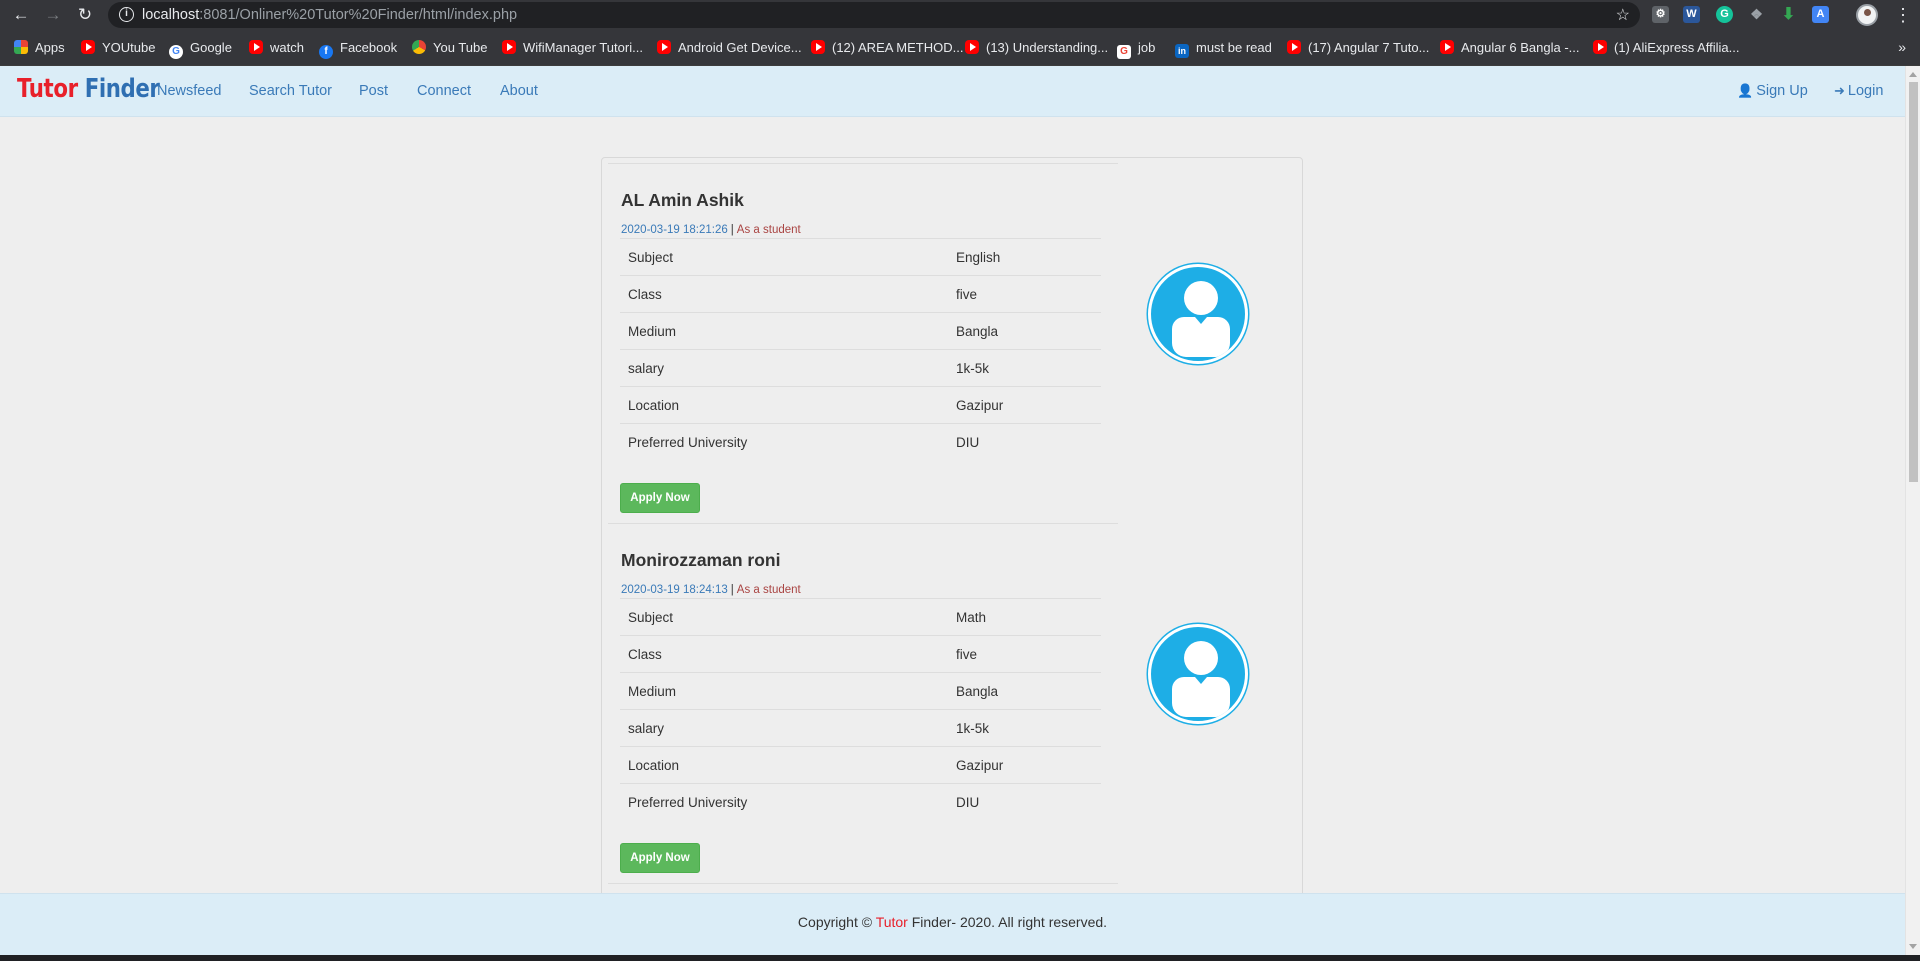 This screenshot has height=961, width=1920. I want to click on bookmark-watch: watch, so click(276, 48).